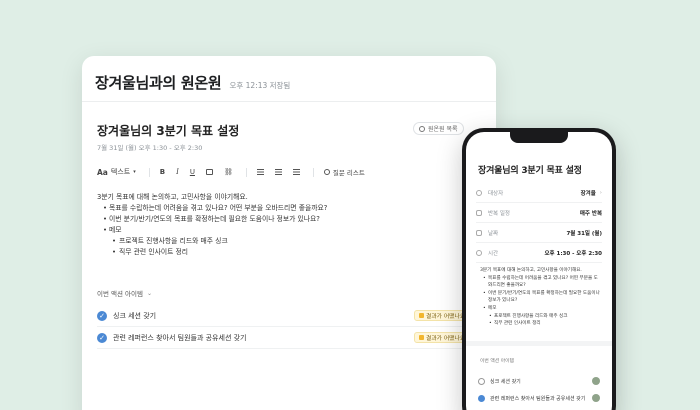 The width and height of the screenshot is (700, 410). I want to click on detail-row-date: 날짜 7월 31일 (월), so click(539, 233).